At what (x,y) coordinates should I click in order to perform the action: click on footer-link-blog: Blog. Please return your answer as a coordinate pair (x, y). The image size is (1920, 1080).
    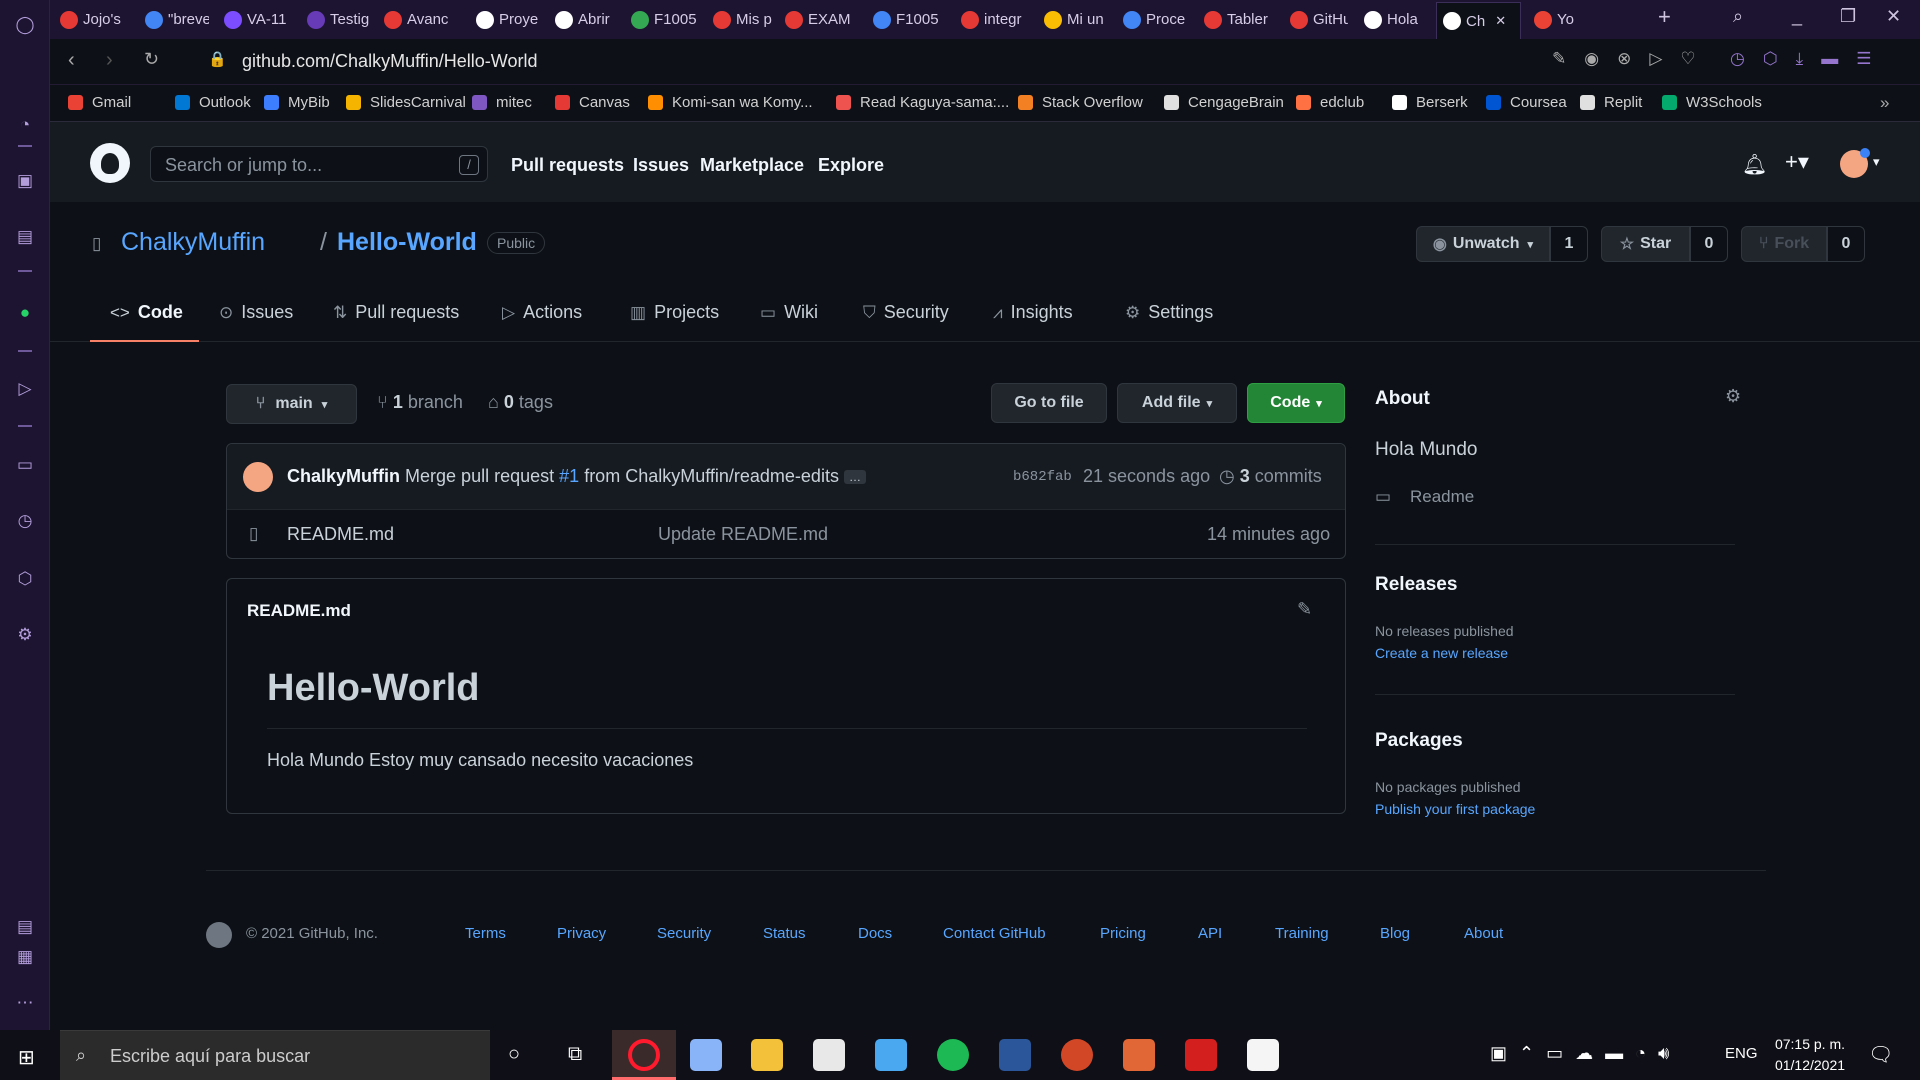
    Looking at the image, I should click on (1395, 933).